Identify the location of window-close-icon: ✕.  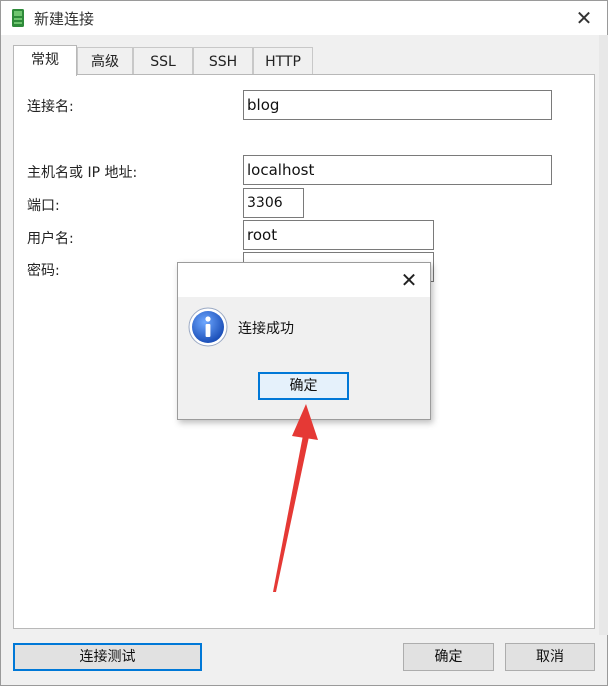
(584, 18).